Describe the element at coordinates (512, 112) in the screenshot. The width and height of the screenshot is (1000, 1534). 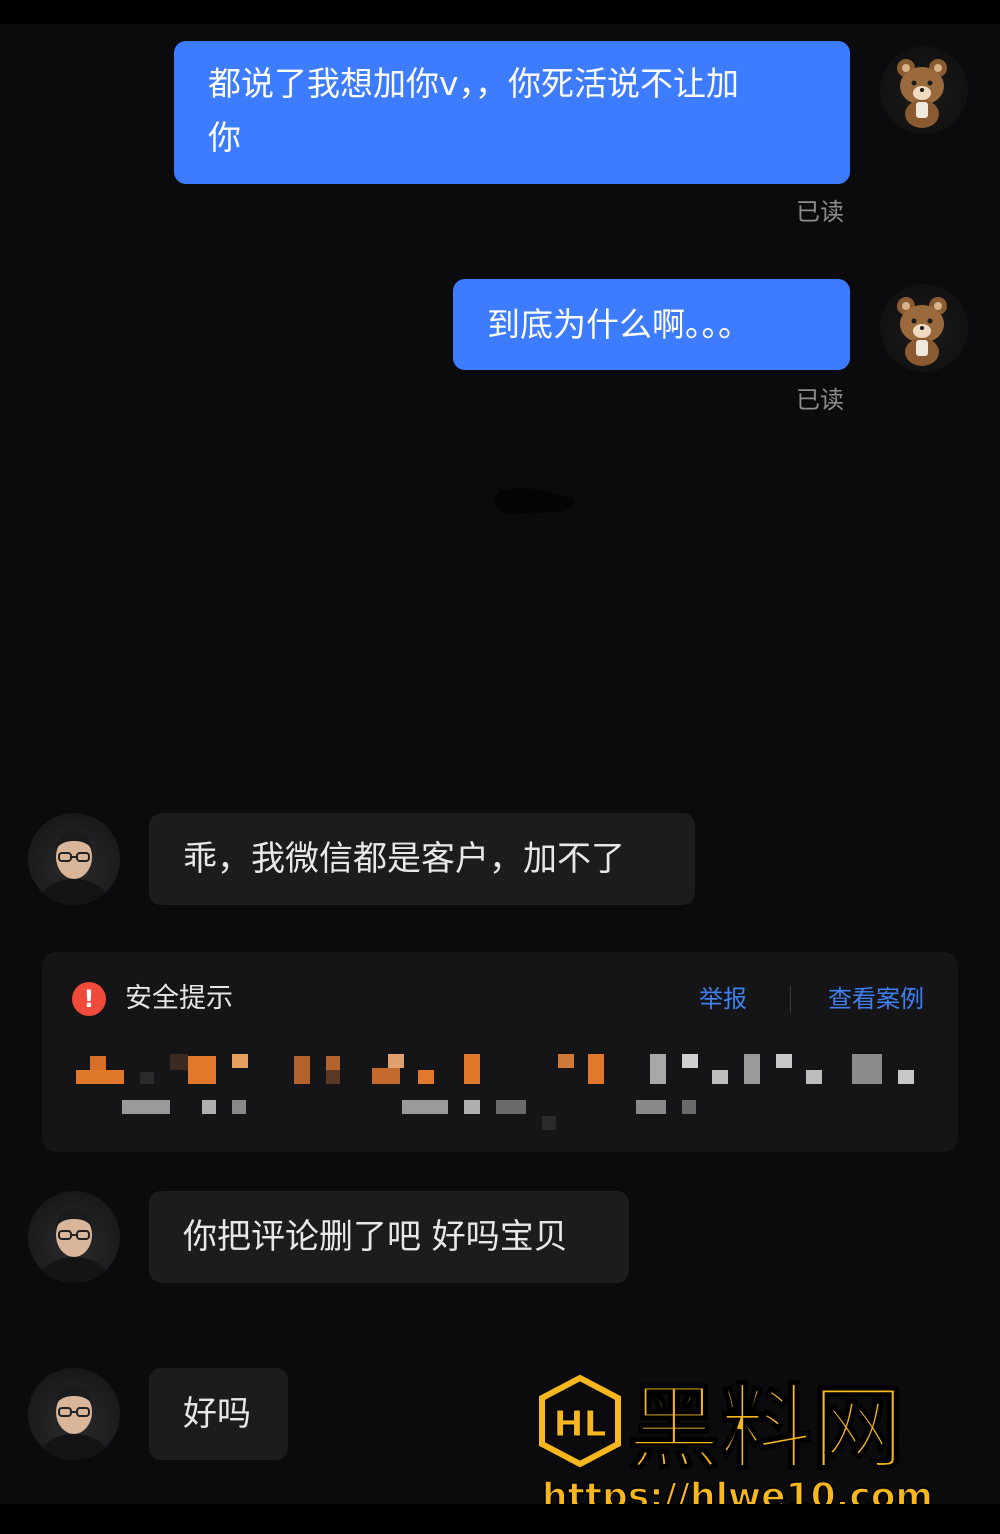
I see `outgoing-message-bubble: 都说了我想加你v，，你死活说不让加 你` at that location.